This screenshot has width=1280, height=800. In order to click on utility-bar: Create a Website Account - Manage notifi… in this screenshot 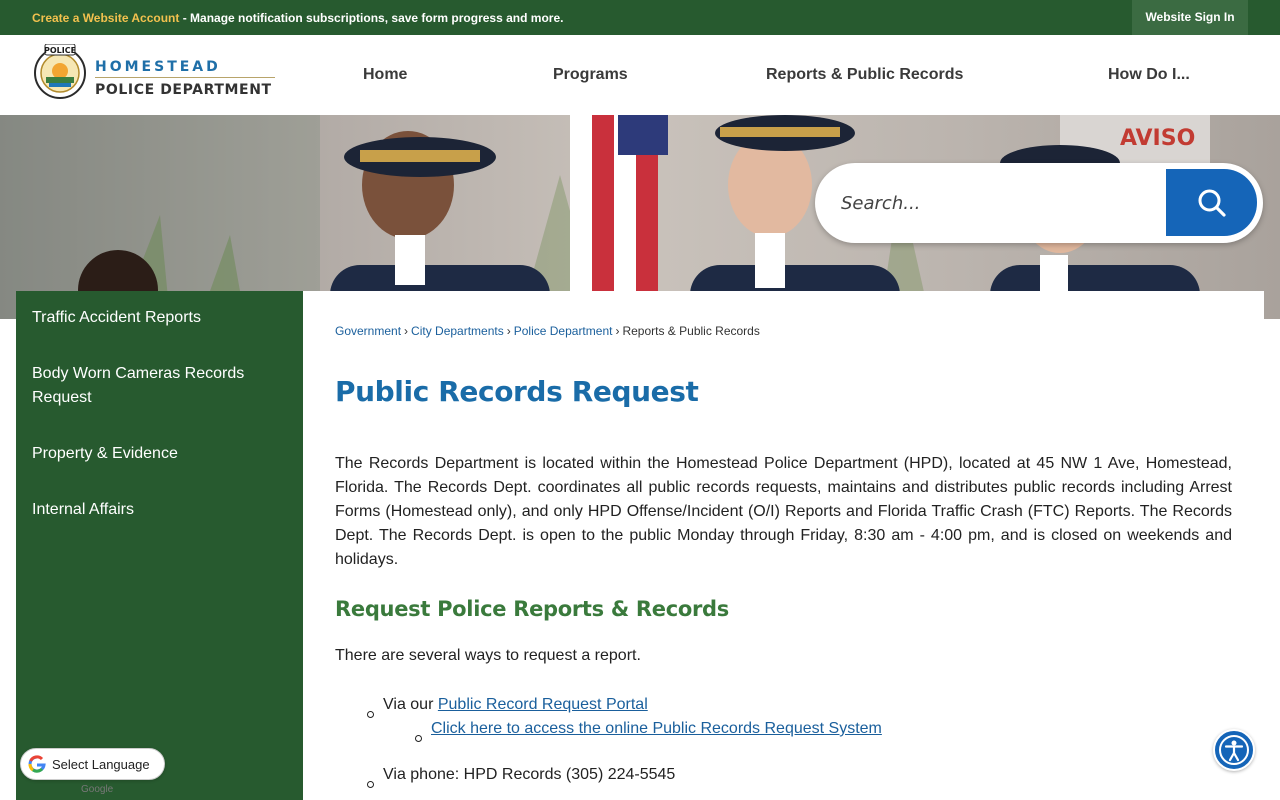, I will do `click(640, 17)`.